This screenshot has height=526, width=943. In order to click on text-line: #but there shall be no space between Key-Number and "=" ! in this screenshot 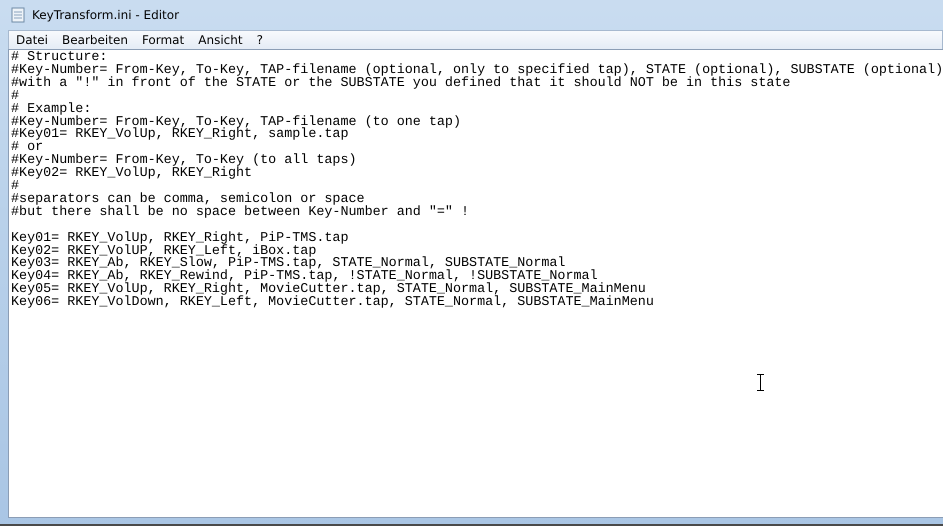, I will do `click(240, 213)`.